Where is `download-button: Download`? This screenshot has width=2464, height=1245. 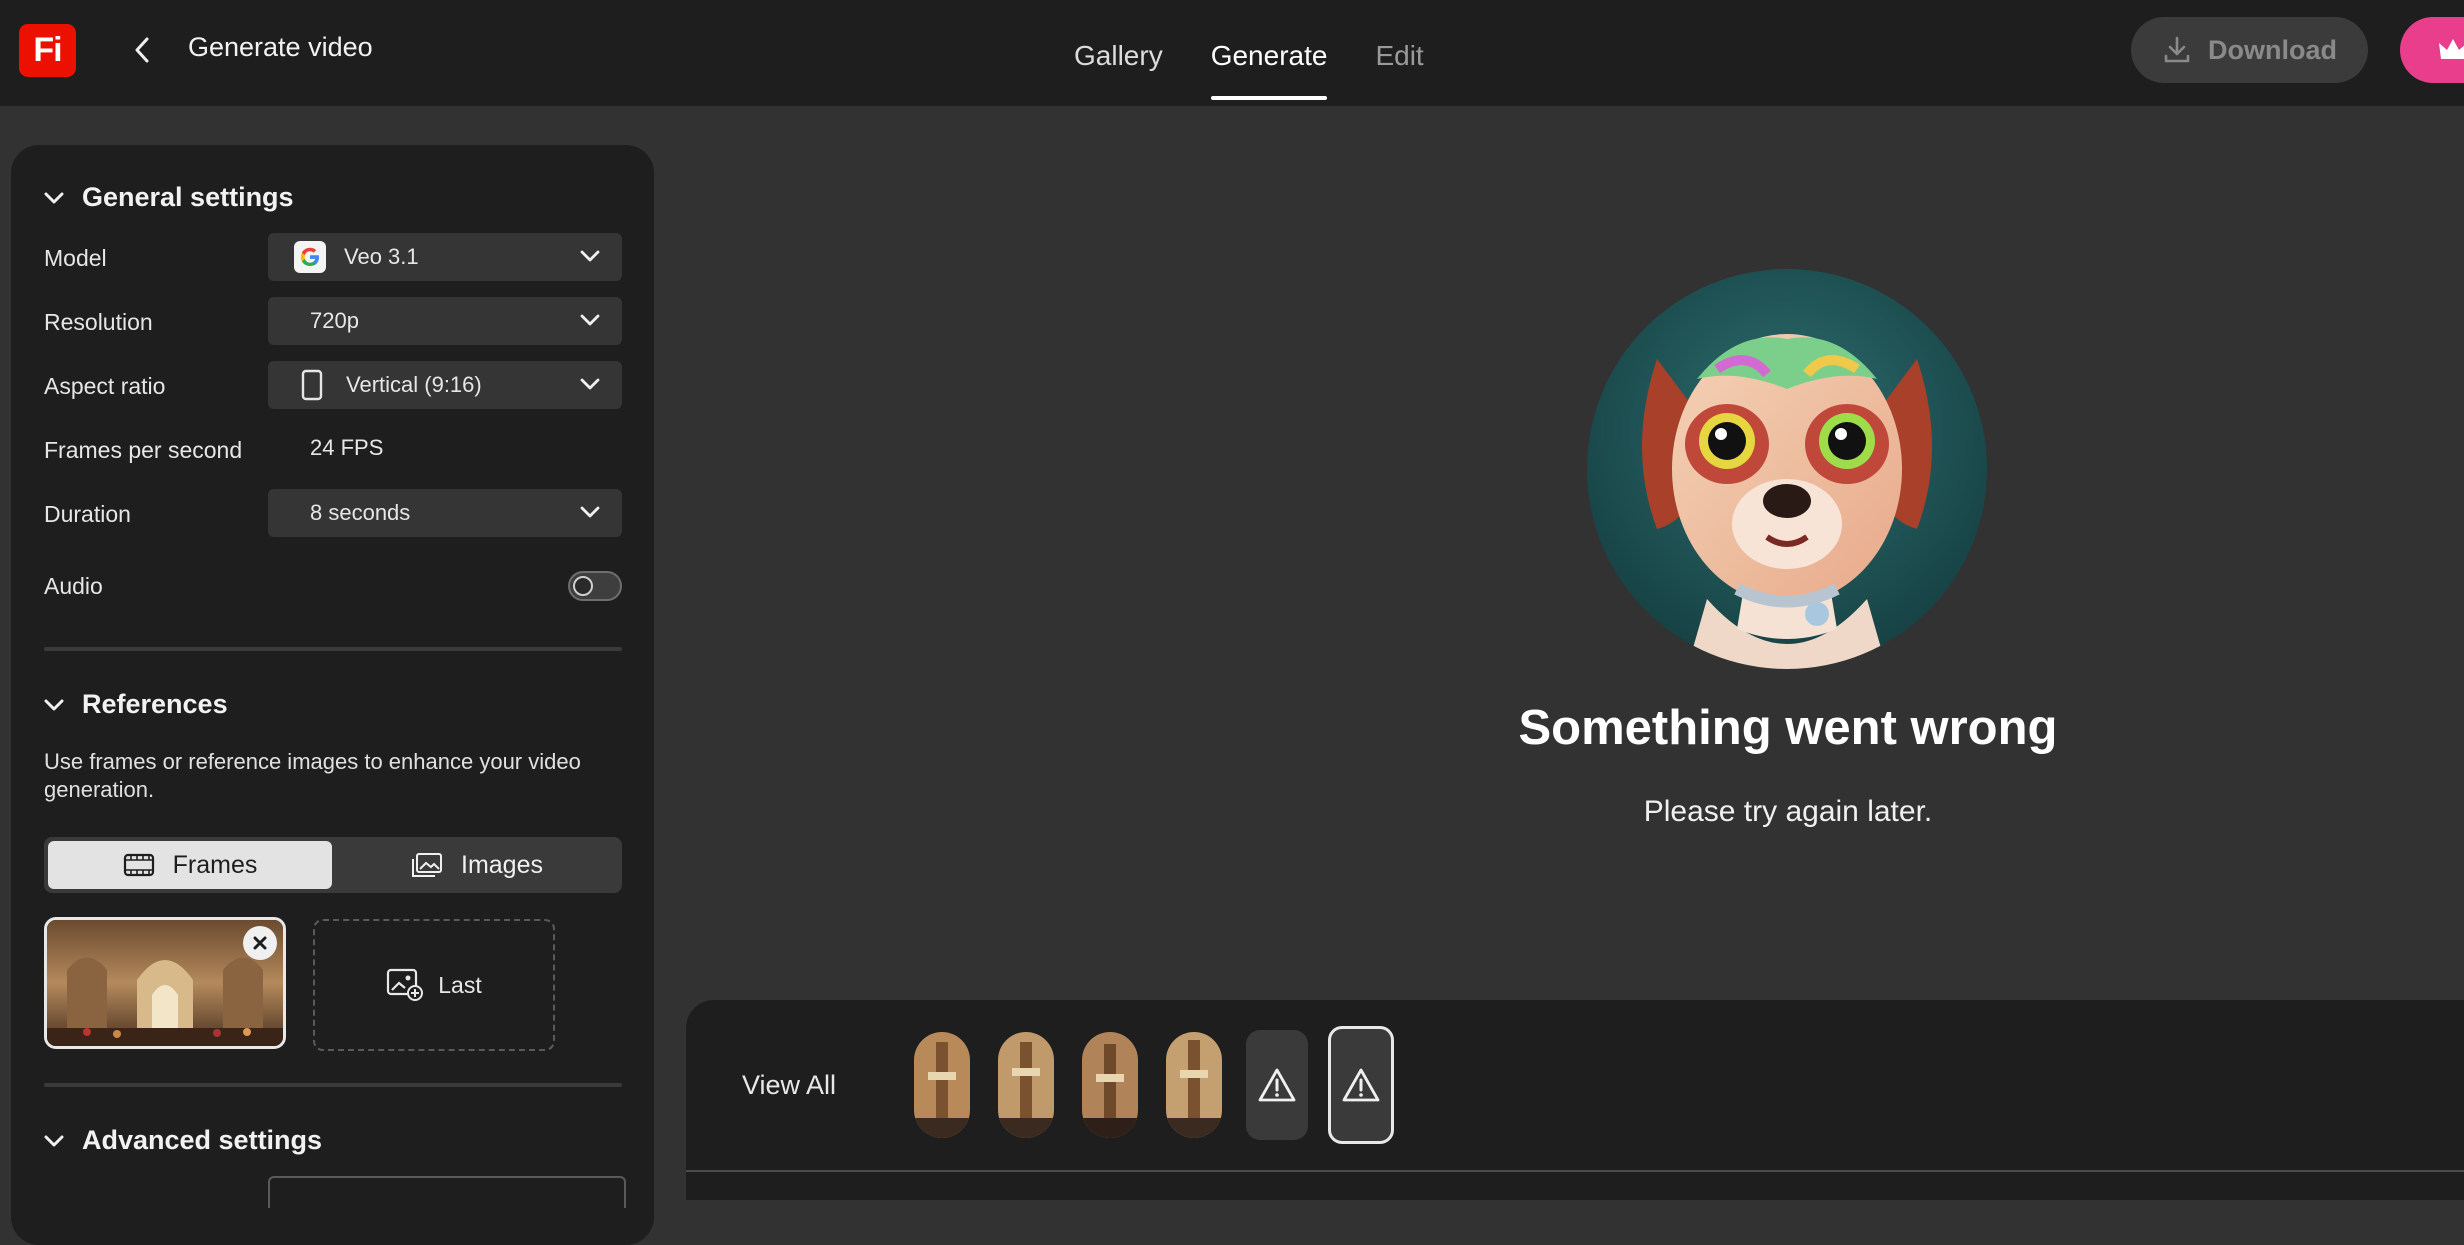
download-button: Download is located at coordinates (2249, 50).